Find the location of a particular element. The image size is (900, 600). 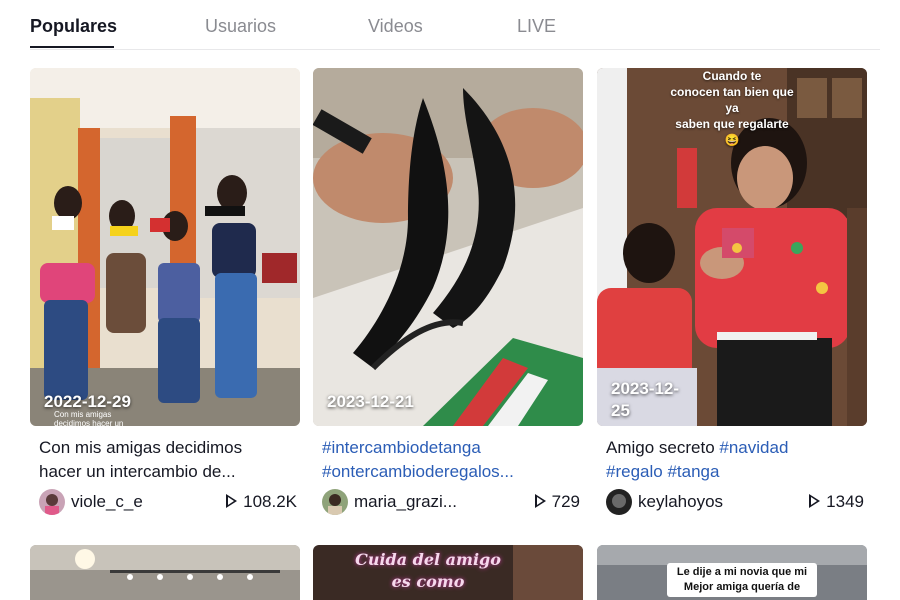

search-tabs: Populares Usuarios Videos LIVE is located at coordinates (455, 25).